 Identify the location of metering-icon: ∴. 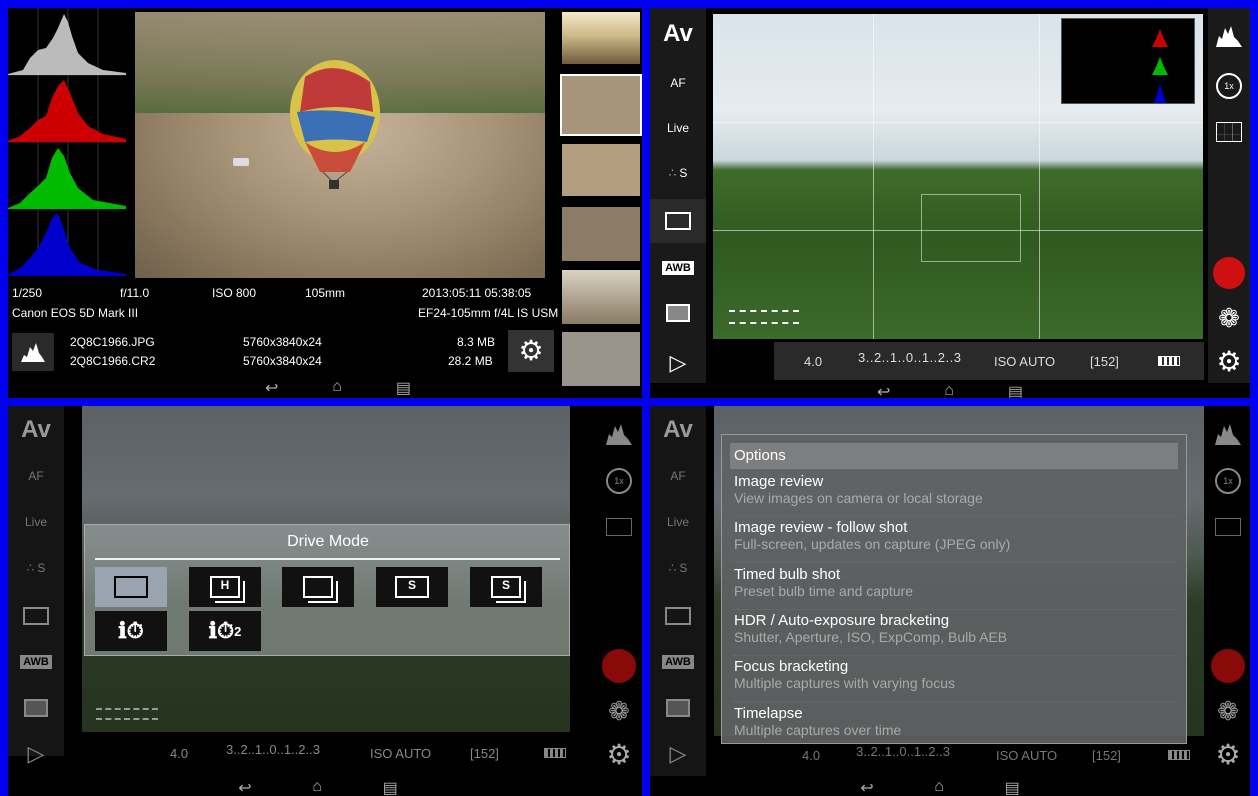
(30, 568).